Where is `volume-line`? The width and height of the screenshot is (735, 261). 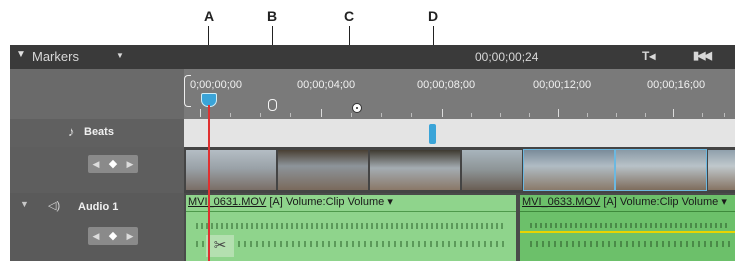
volume-line is located at coordinates (627, 232).